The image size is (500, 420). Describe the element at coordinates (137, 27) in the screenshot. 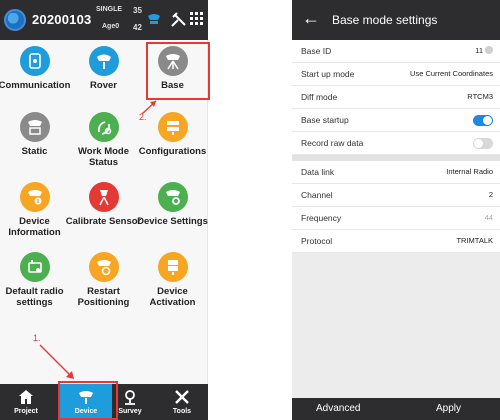

I see `satellite-count-2: 42` at that location.